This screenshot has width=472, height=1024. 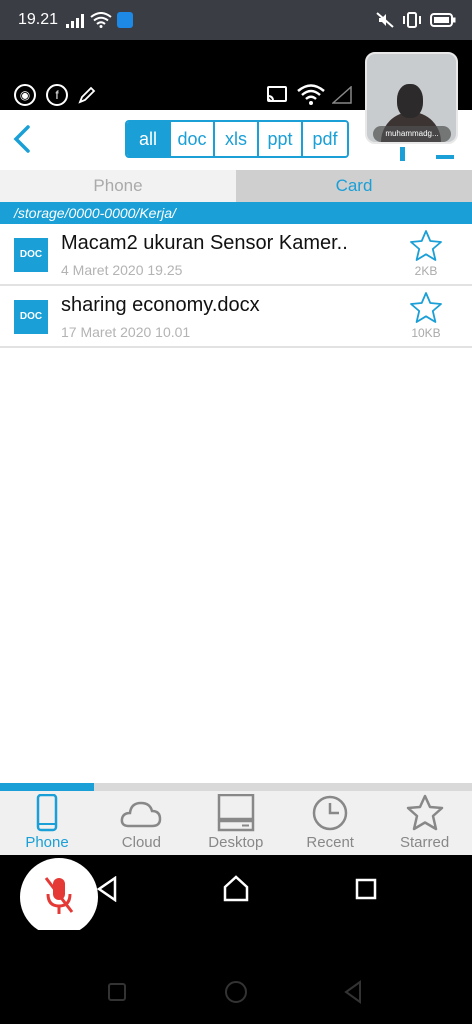 I want to click on nav-item-recent: Recent, so click(x=330, y=824).